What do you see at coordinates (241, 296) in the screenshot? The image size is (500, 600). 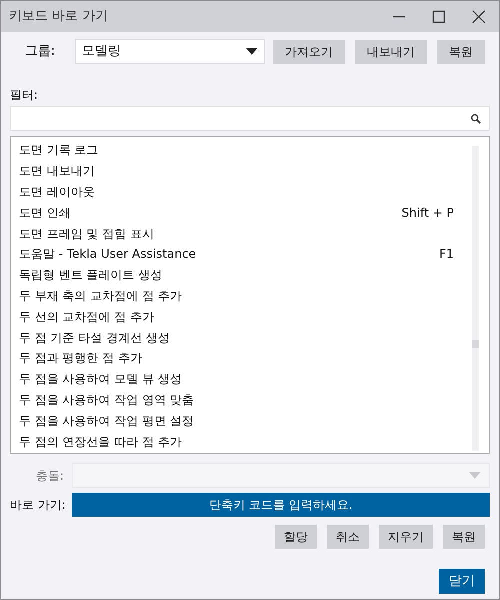 I see `command-row: 두 부재 축의 교차점에 점 추가` at bounding box center [241, 296].